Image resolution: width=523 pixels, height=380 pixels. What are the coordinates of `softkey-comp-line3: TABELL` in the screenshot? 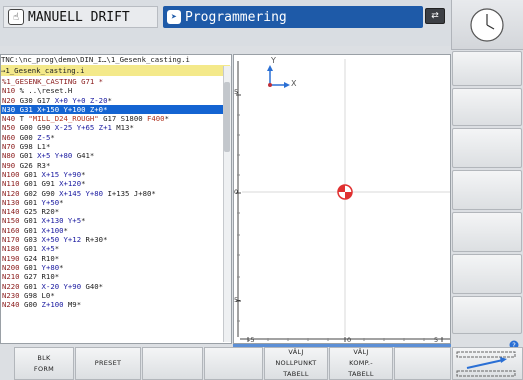 It's located at (361, 374).